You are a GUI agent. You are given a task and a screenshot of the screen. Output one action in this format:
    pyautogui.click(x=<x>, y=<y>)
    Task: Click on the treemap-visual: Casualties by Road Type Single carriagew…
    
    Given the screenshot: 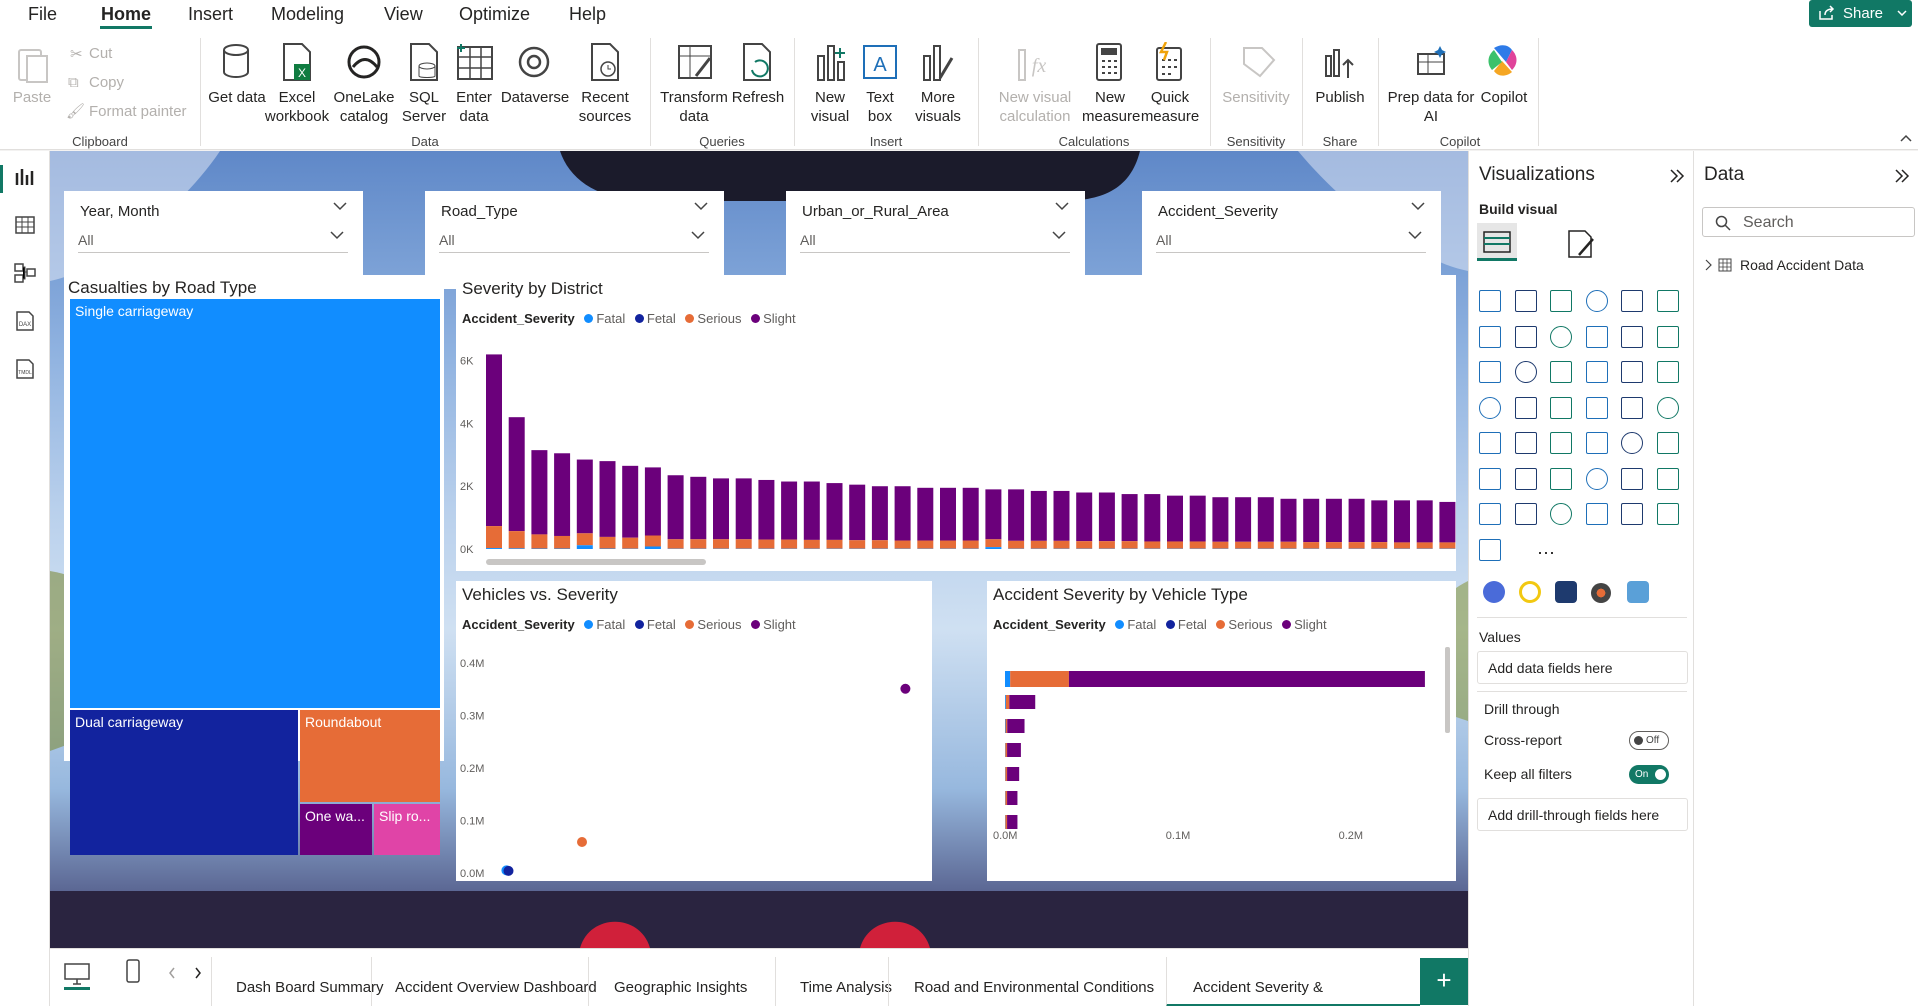 What is the action you would take?
    pyautogui.click(x=254, y=565)
    